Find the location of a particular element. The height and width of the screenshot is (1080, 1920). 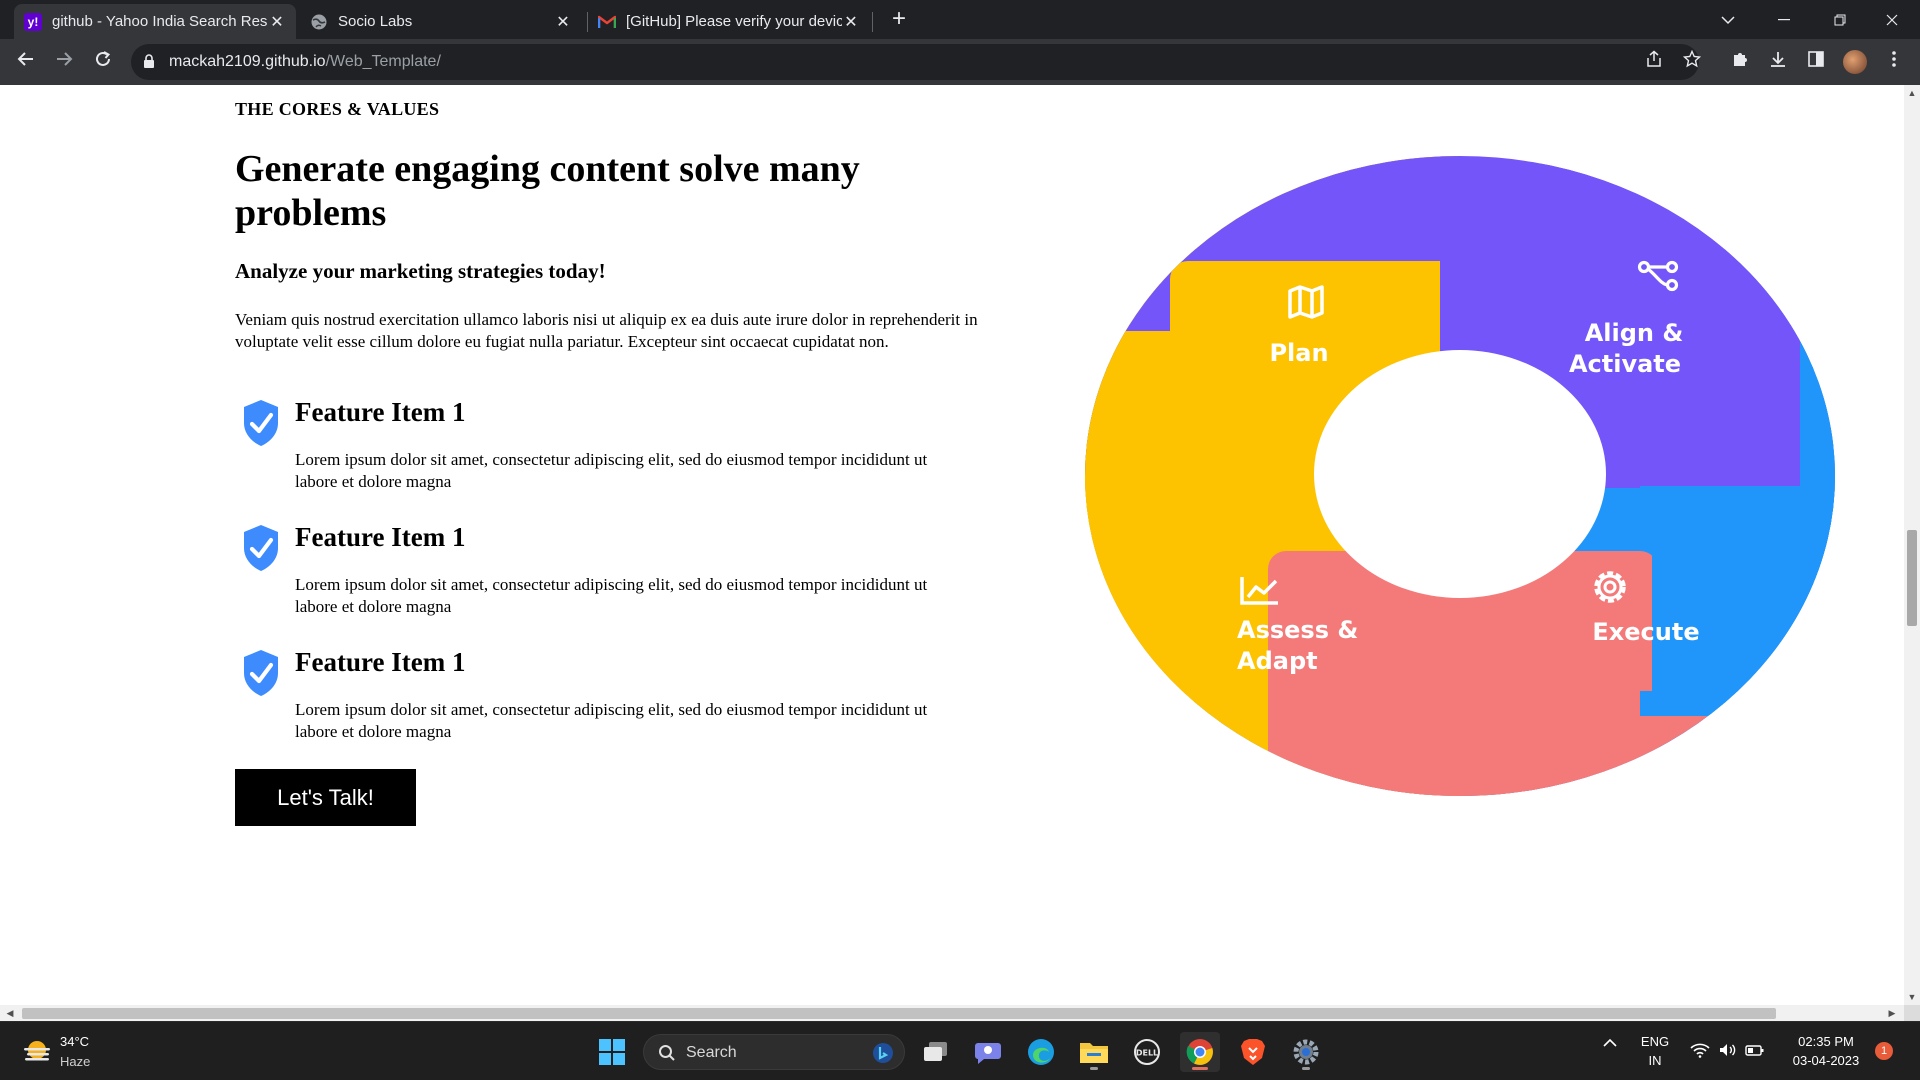

tab-search-button is located at coordinates (1728, 19).